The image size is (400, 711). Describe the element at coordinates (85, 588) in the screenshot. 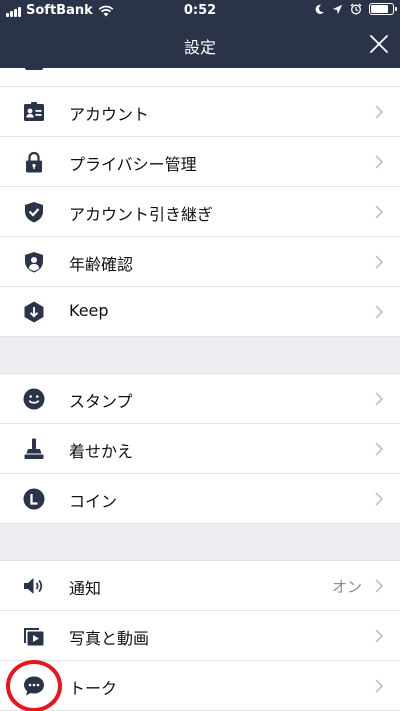

I see `settings-item-label: 通知` at that location.